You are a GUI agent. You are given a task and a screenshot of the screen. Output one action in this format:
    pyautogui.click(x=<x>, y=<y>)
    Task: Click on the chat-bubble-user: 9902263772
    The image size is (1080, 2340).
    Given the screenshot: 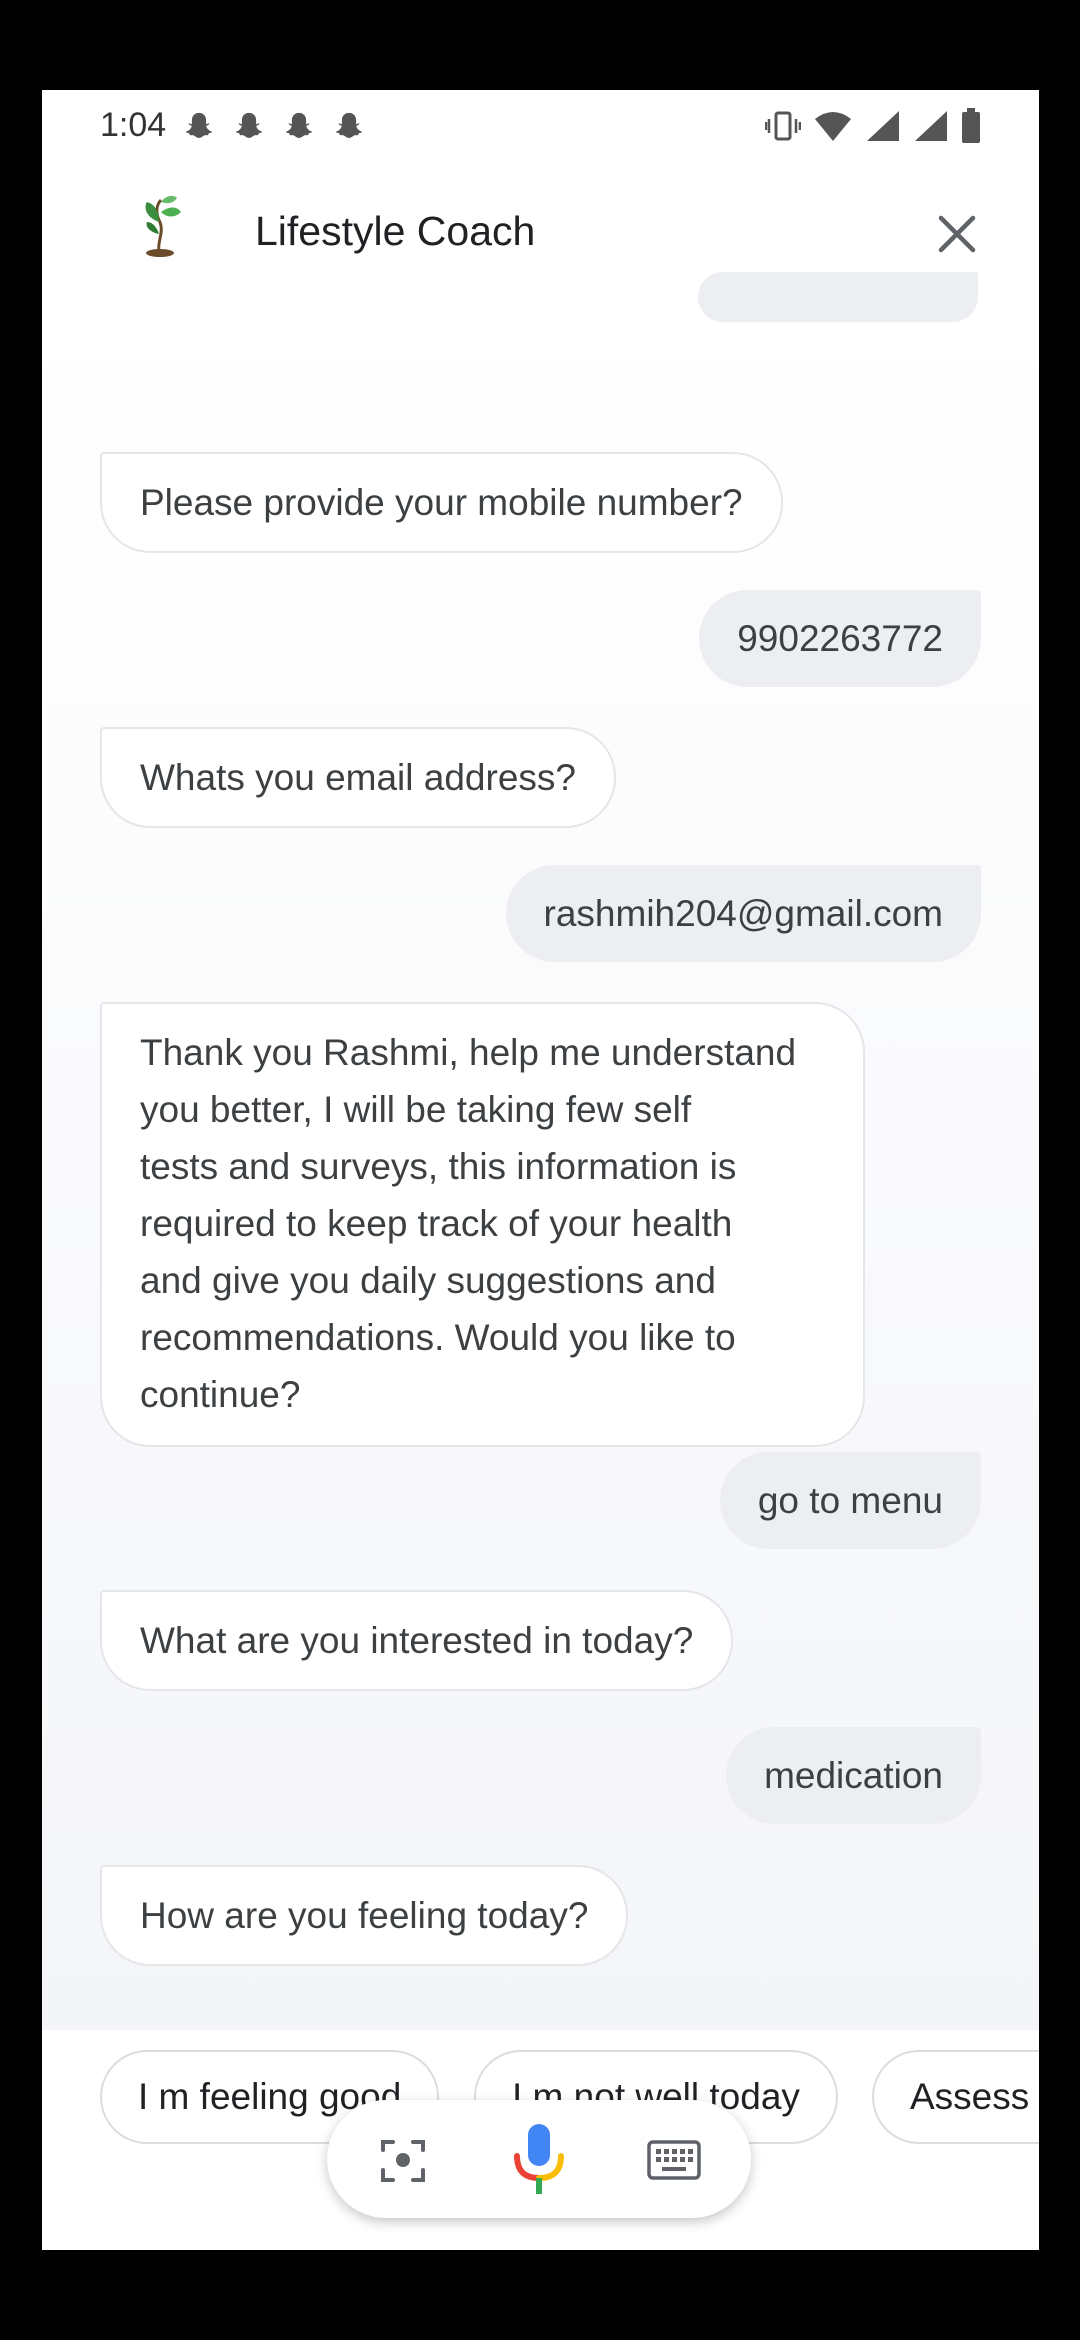 What is the action you would take?
    pyautogui.click(x=840, y=638)
    